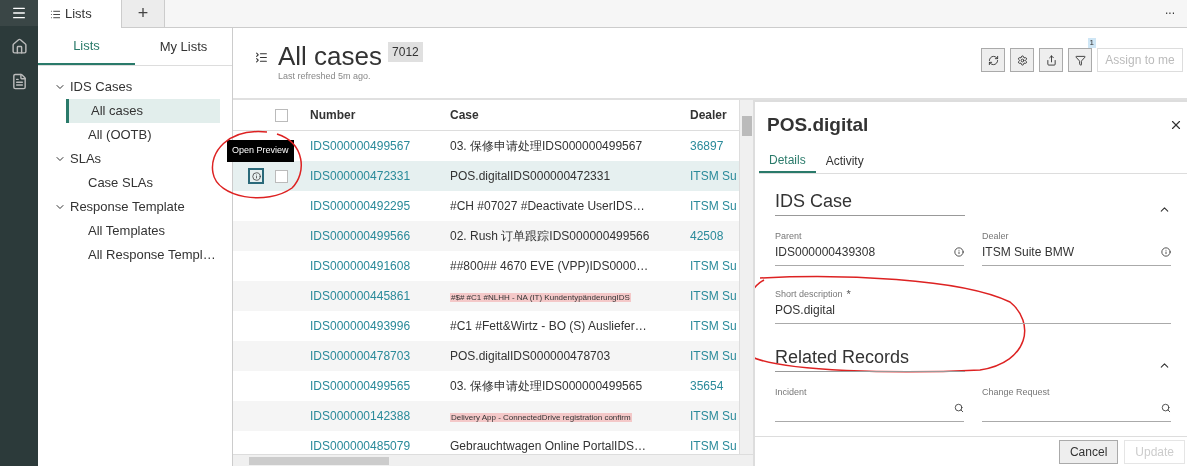 Image resolution: width=1187 pixels, height=466 pixels. What do you see at coordinates (809, 294) in the screenshot?
I see `field-label: Short description` at bounding box center [809, 294].